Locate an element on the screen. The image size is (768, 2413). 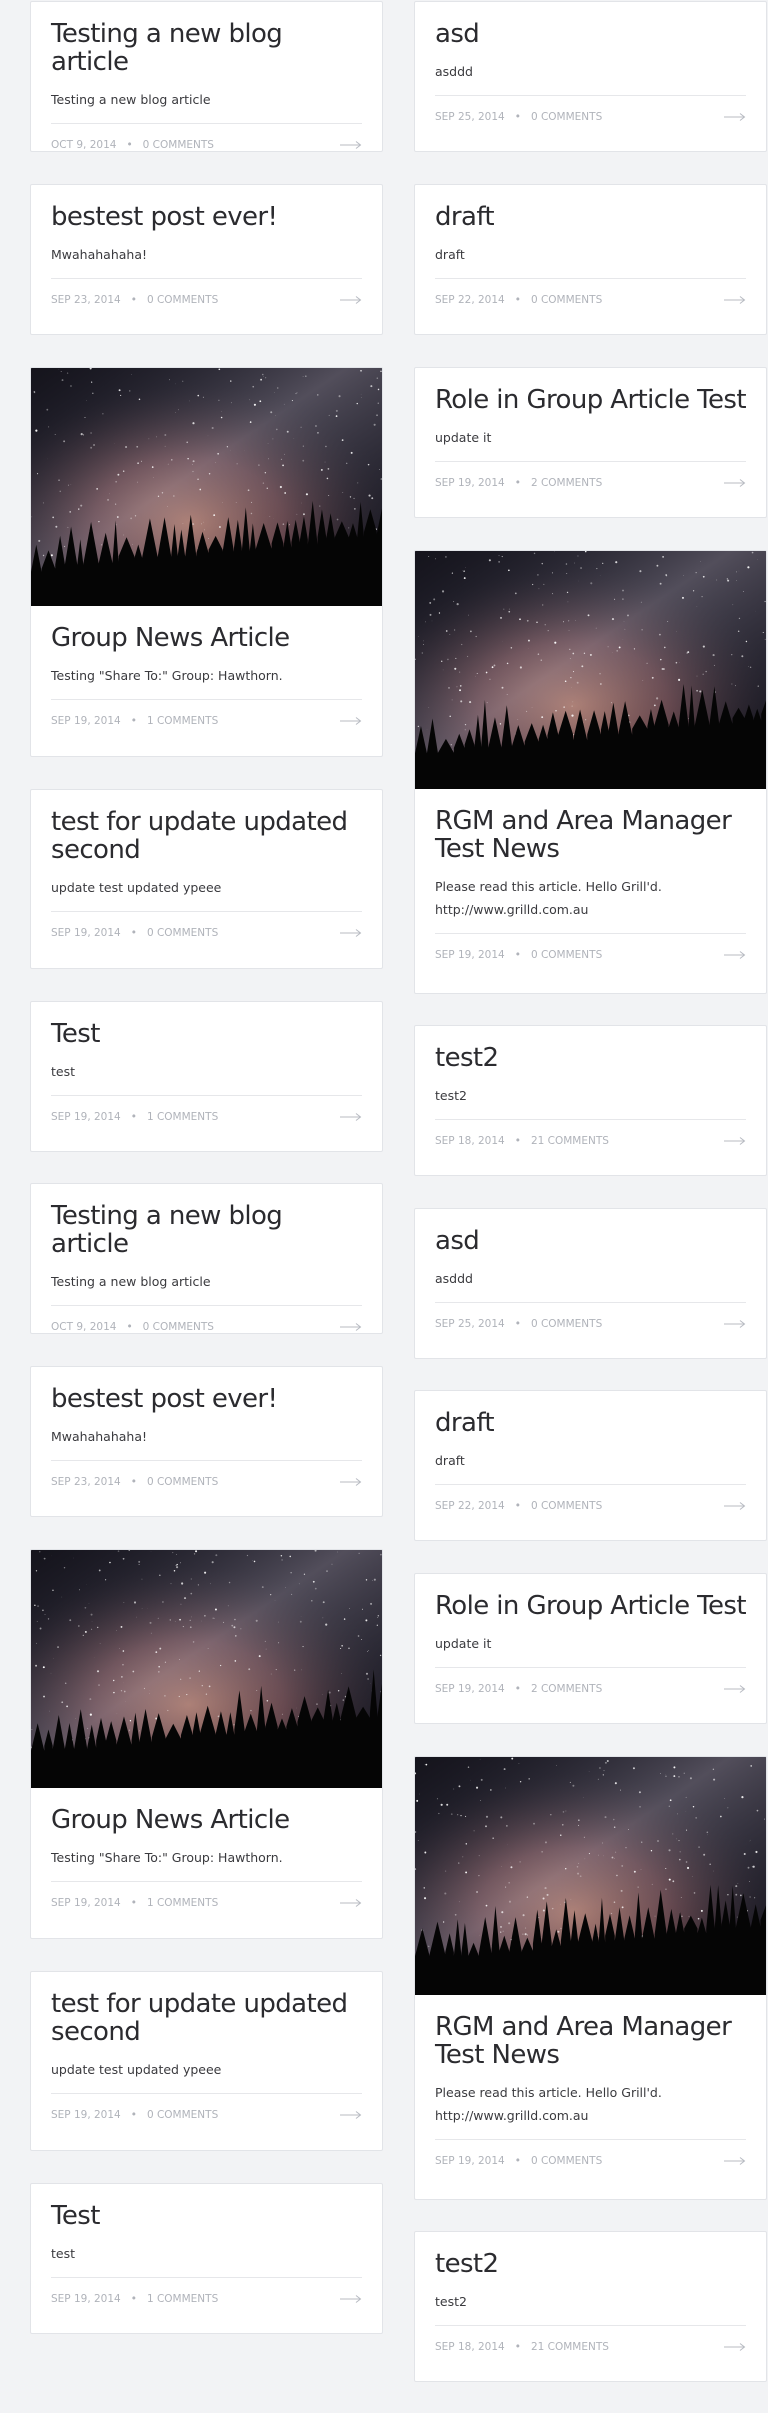
post-excerpt: draft is located at coordinates (450, 254).